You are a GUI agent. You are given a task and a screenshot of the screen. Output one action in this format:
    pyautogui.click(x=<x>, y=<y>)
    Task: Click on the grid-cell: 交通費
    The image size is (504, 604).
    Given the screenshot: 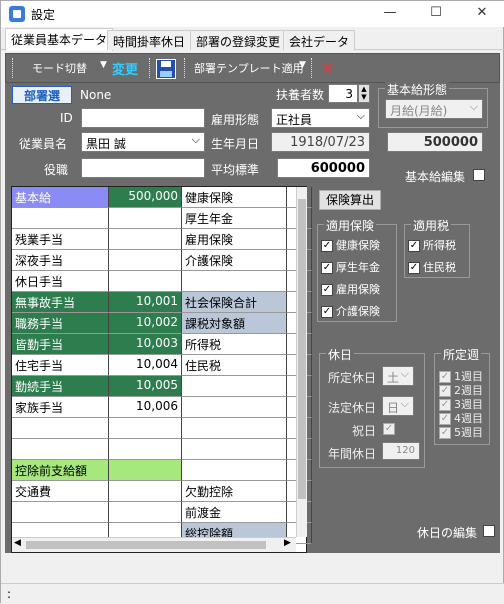 What is the action you would take?
    pyautogui.click(x=60, y=491)
    